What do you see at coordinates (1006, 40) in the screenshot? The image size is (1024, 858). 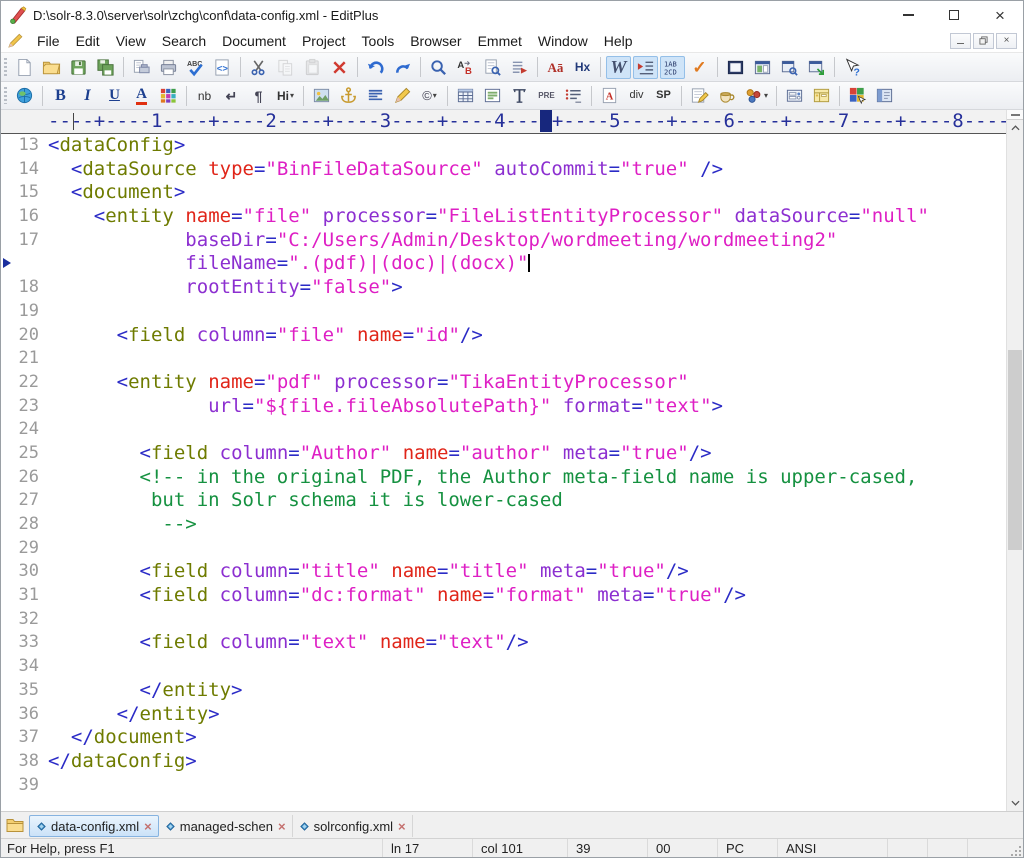 I see `document-close-button: ×` at bounding box center [1006, 40].